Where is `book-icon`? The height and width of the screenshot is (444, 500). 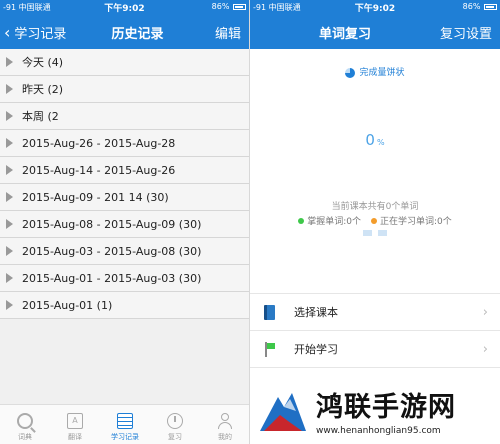
book-icon is located at coordinates (269, 312).